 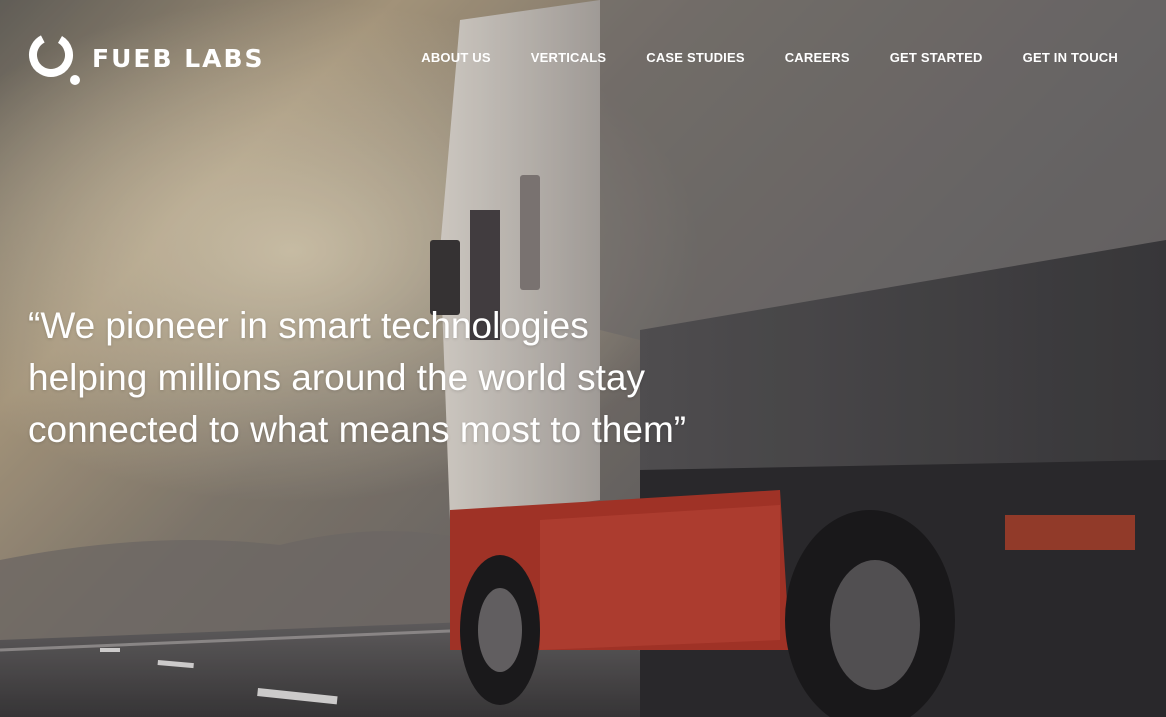 I want to click on brand-name: FUEB LABS, so click(x=178, y=58).